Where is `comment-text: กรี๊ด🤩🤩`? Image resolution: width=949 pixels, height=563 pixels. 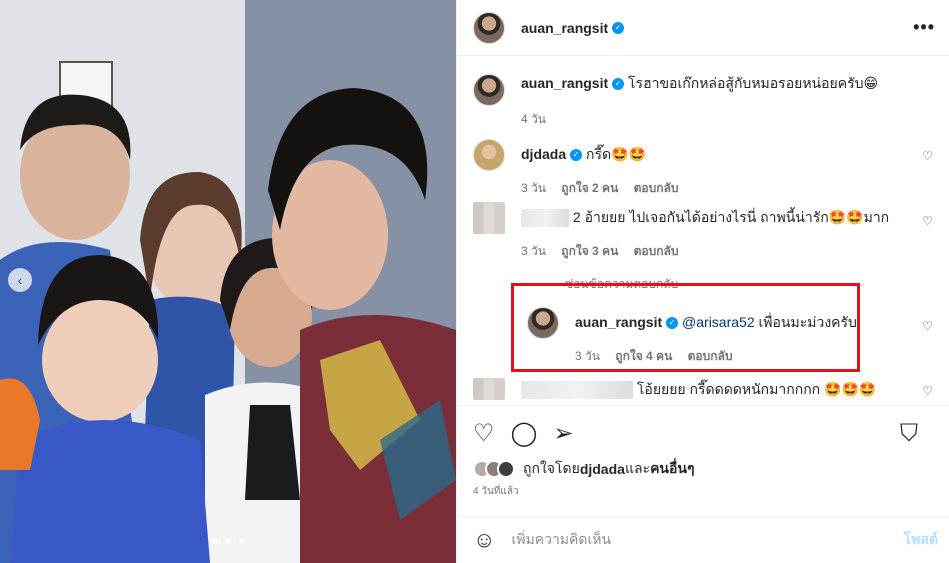
comment-text: กรี๊ด🤩🤩 is located at coordinates (616, 154).